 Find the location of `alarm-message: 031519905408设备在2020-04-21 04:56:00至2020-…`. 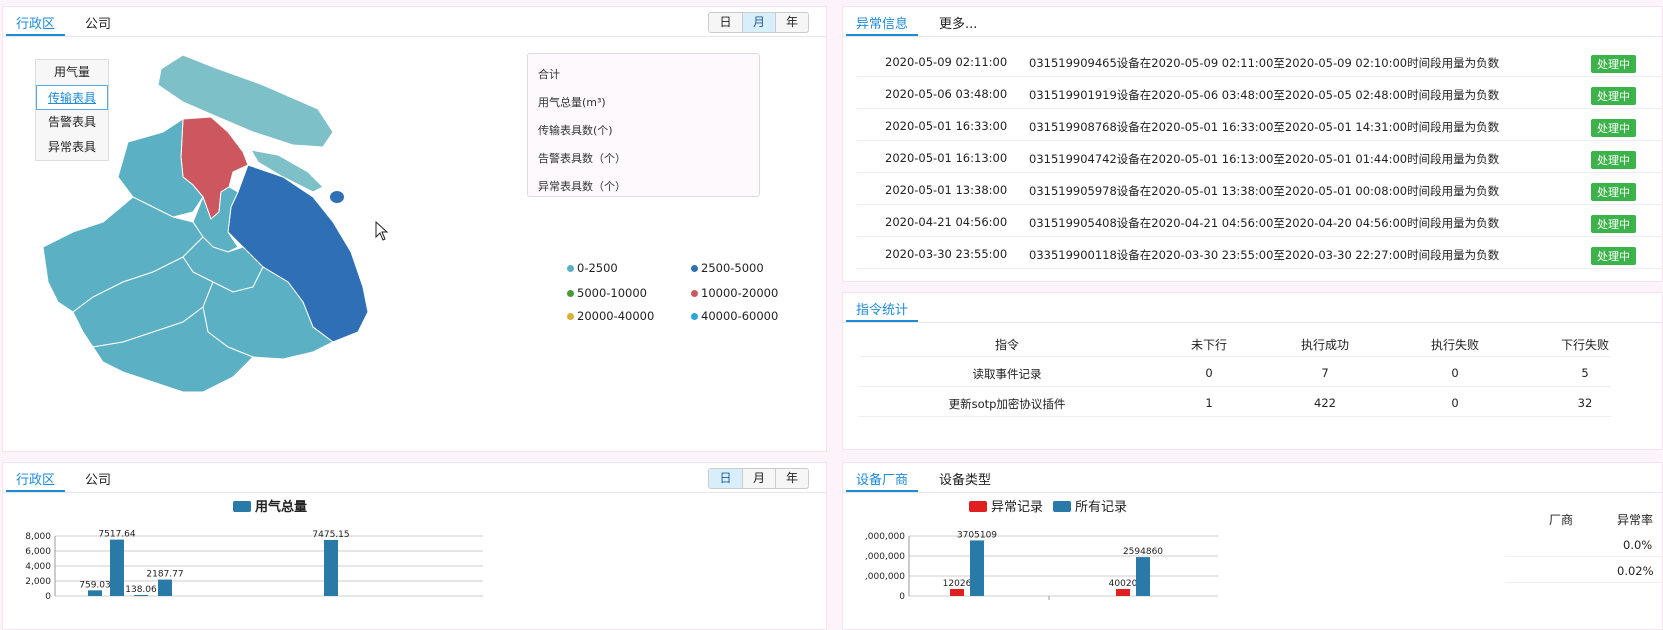

alarm-message: 031519905408设备在2020-04-21 04:56:00至2020-… is located at coordinates (1264, 223).